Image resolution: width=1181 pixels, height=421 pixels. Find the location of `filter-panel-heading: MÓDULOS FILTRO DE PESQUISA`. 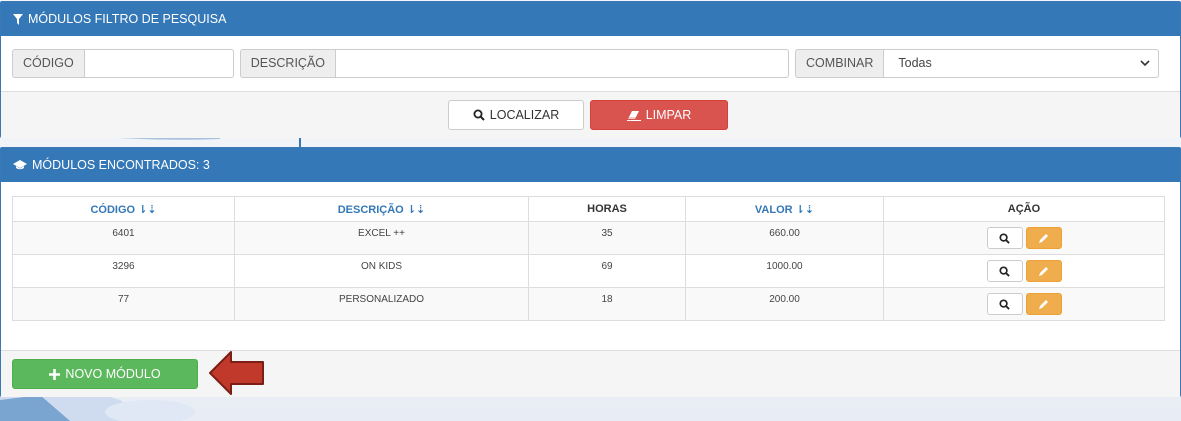

filter-panel-heading: MÓDULOS FILTRO DE PESQUISA is located at coordinates (590, 19).